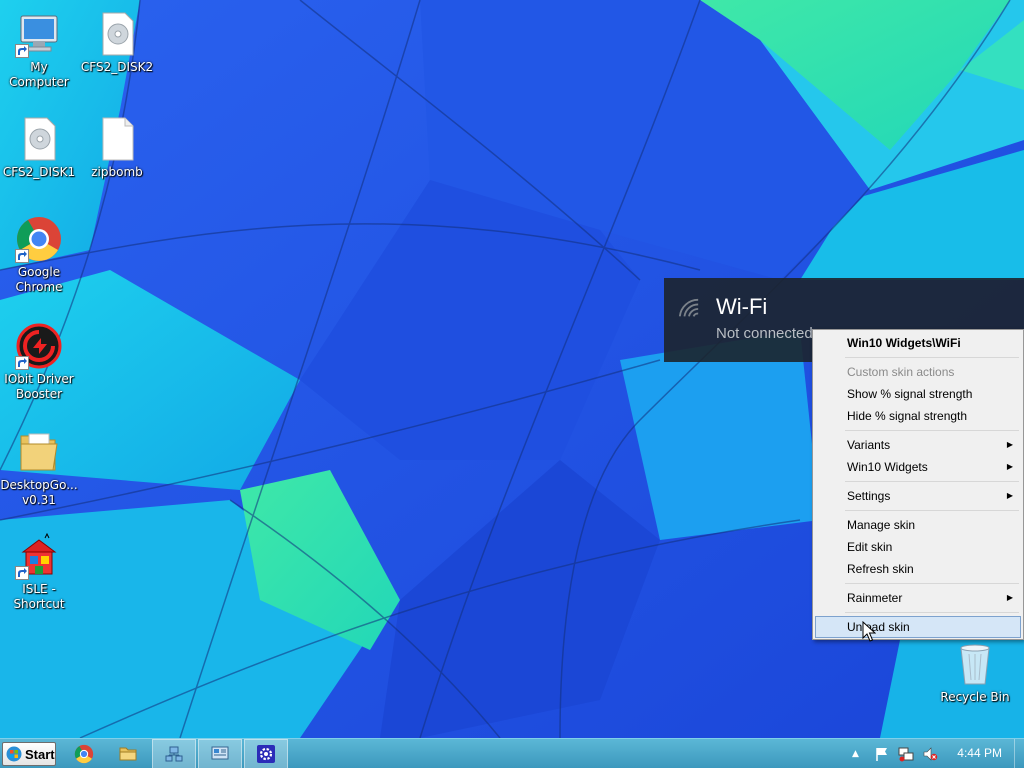 The height and width of the screenshot is (768, 1024). I want to click on desktop-icon-my-computer: My Computer, so click(39, 50).